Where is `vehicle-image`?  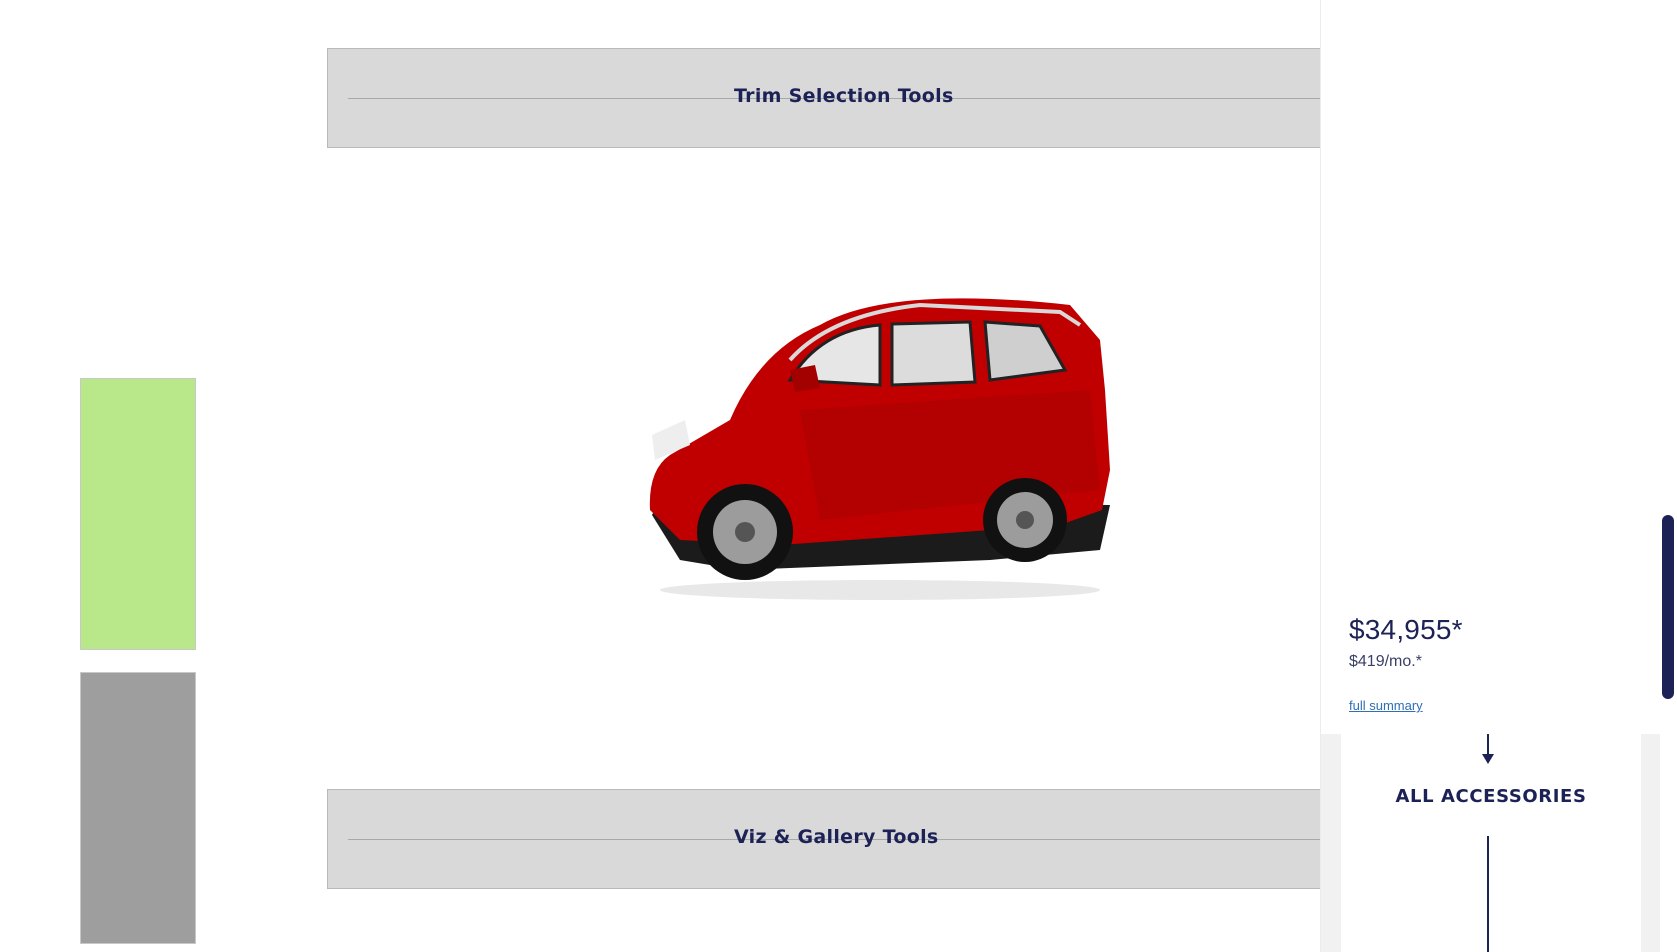
vehicle-image is located at coordinates (880, 445).